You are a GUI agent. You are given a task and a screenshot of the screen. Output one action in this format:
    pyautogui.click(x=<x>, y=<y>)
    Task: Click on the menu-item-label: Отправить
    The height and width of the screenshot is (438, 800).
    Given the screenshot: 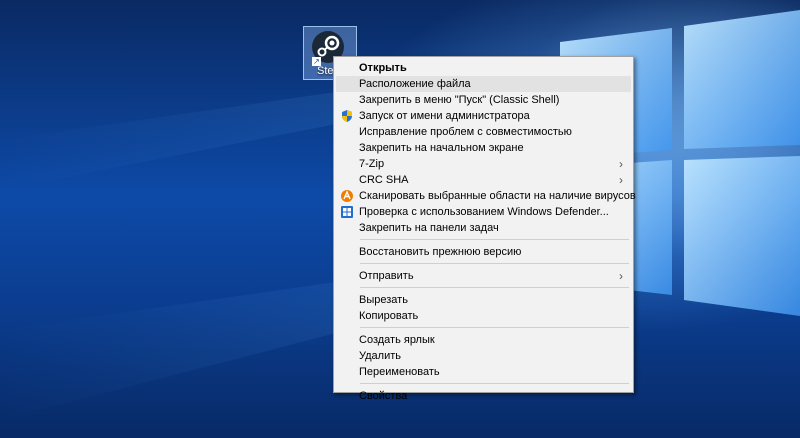 What is the action you would take?
    pyautogui.click(x=386, y=276)
    